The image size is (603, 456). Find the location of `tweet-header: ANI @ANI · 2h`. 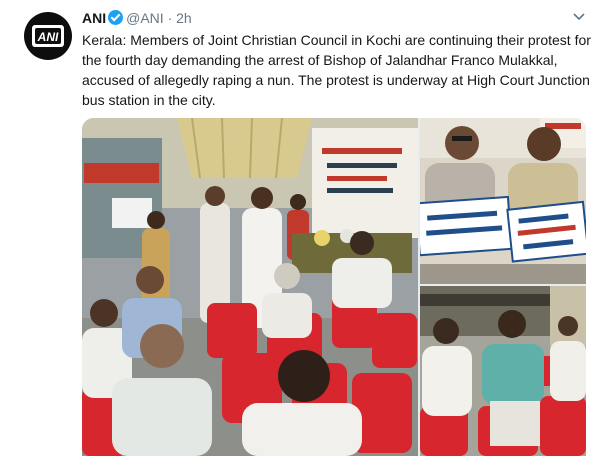

tweet-header: ANI @ANI · 2h is located at coordinates (137, 18).